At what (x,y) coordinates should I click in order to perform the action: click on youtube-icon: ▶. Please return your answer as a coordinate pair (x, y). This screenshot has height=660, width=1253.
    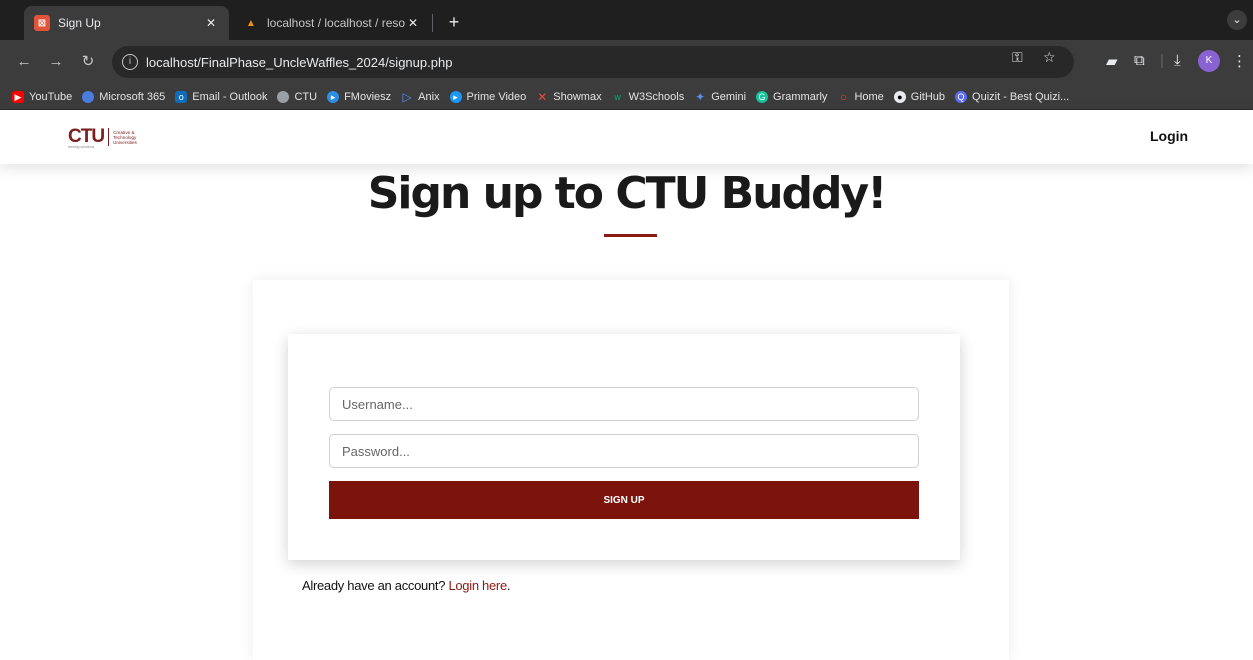
    Looking at the image, I should click on (18, 96).